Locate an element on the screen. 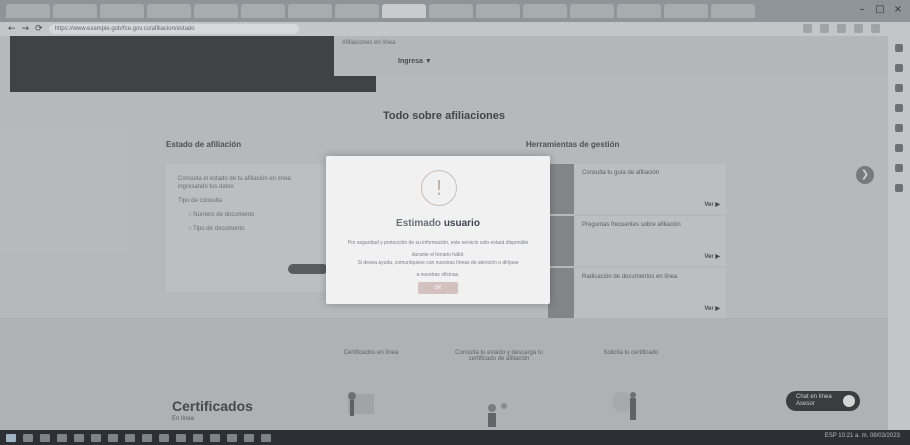  browser-tab-bar: – □ × is located at coordinates (455, 11).